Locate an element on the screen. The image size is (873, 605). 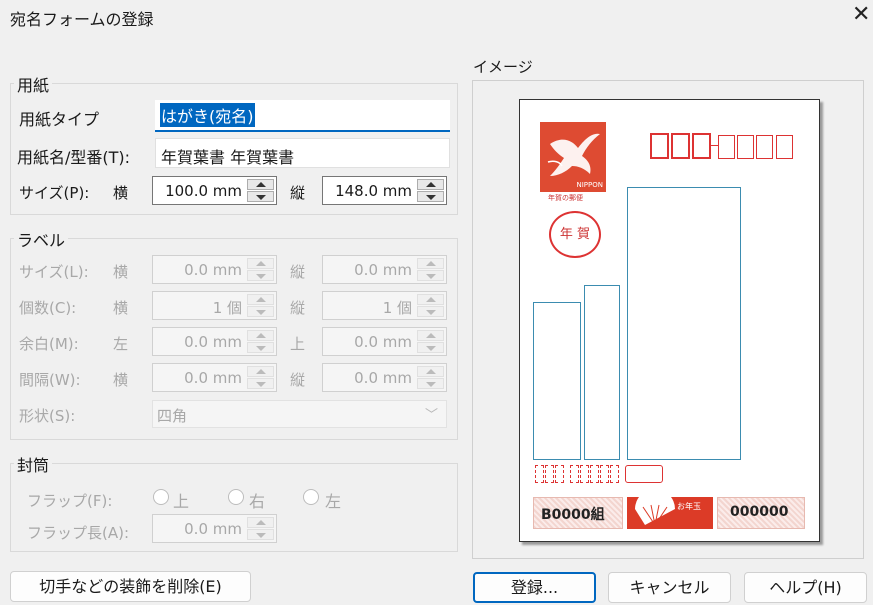
label-margin-left-label: 左 is located at coordinates (121, 344).